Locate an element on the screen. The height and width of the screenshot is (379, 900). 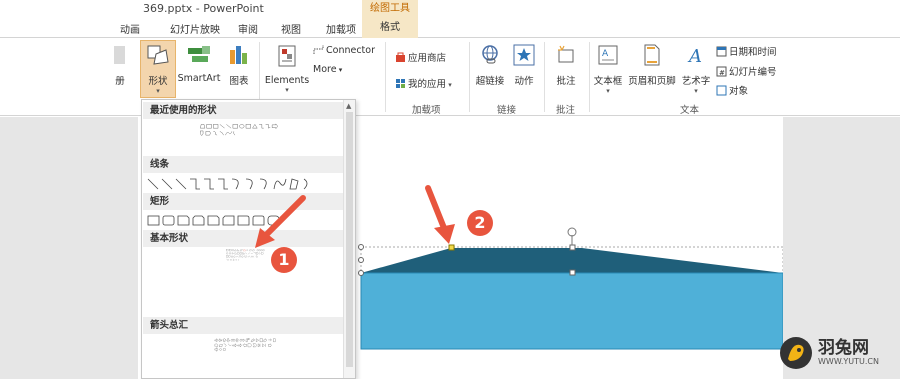
slide-number-icon: # is located at coordinates (721, 71).